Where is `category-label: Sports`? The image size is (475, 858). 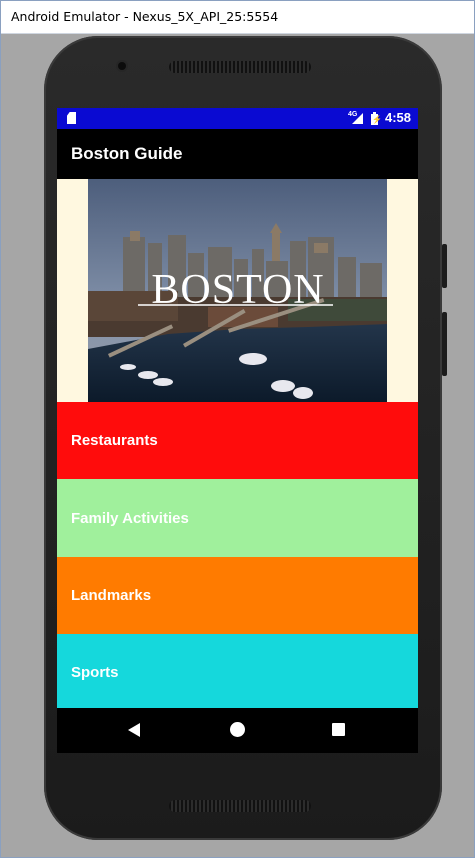 category-label: Sports is located at coordinates (95, 672).